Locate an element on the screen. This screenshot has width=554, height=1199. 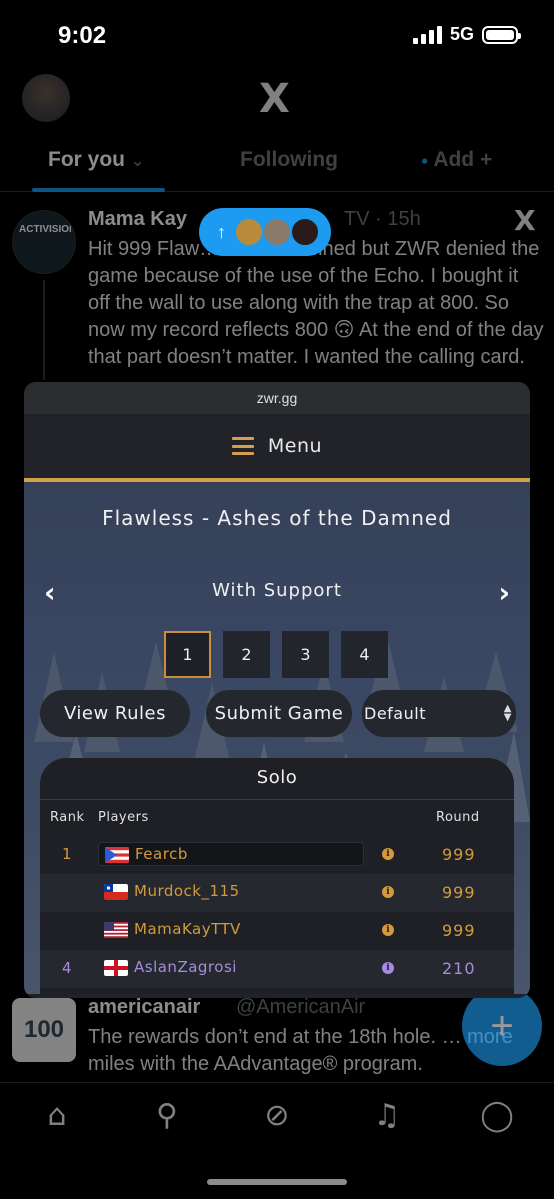
player-name: Murdock_115 is located at coordinates (187, 891).